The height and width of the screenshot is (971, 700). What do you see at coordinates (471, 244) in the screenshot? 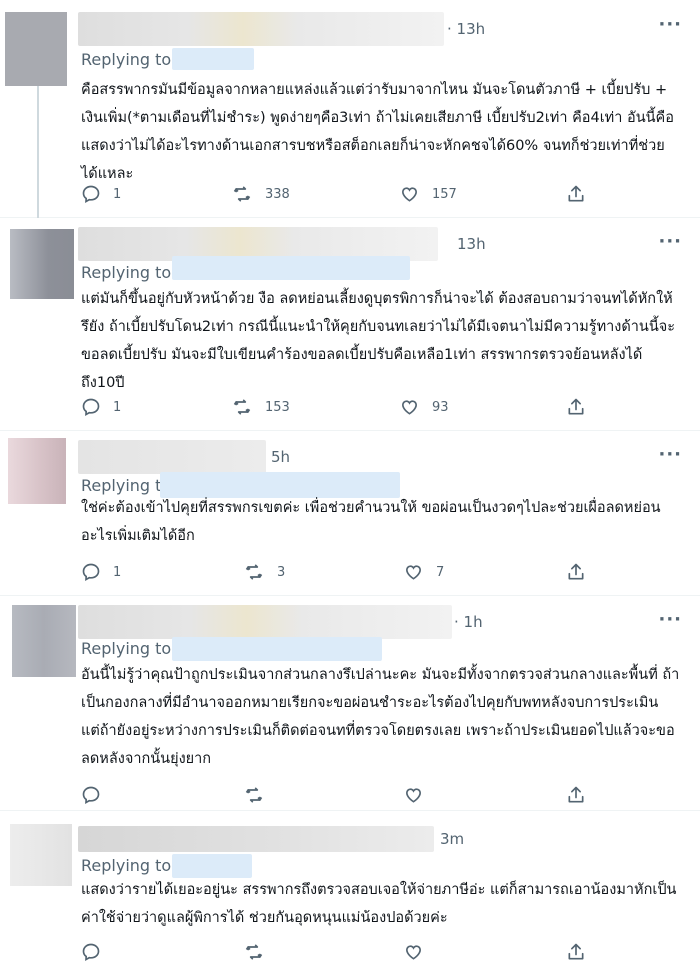
I see `timestamp: 13h` at bounding box center [471, 244].